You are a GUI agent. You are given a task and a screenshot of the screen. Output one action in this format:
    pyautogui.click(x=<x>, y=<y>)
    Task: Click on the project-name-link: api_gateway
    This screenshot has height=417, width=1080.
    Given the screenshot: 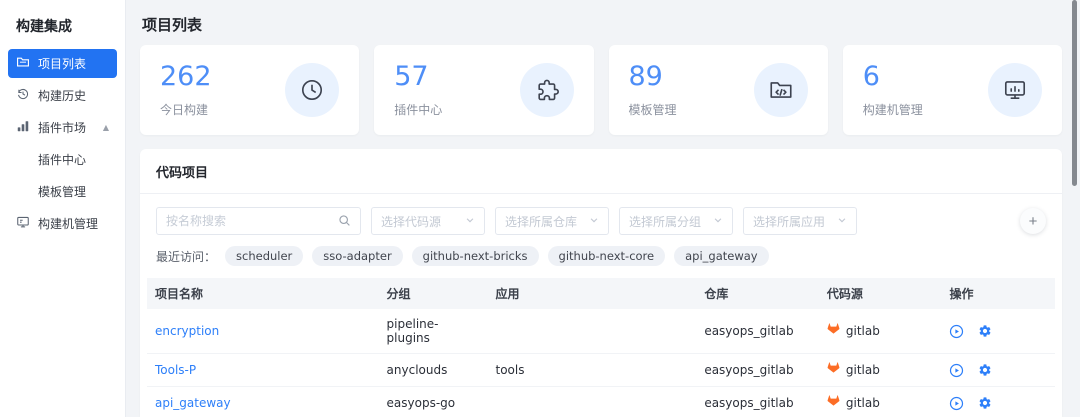 What is the action you would take?
    pyautogui.click(x=193, y=403)
    